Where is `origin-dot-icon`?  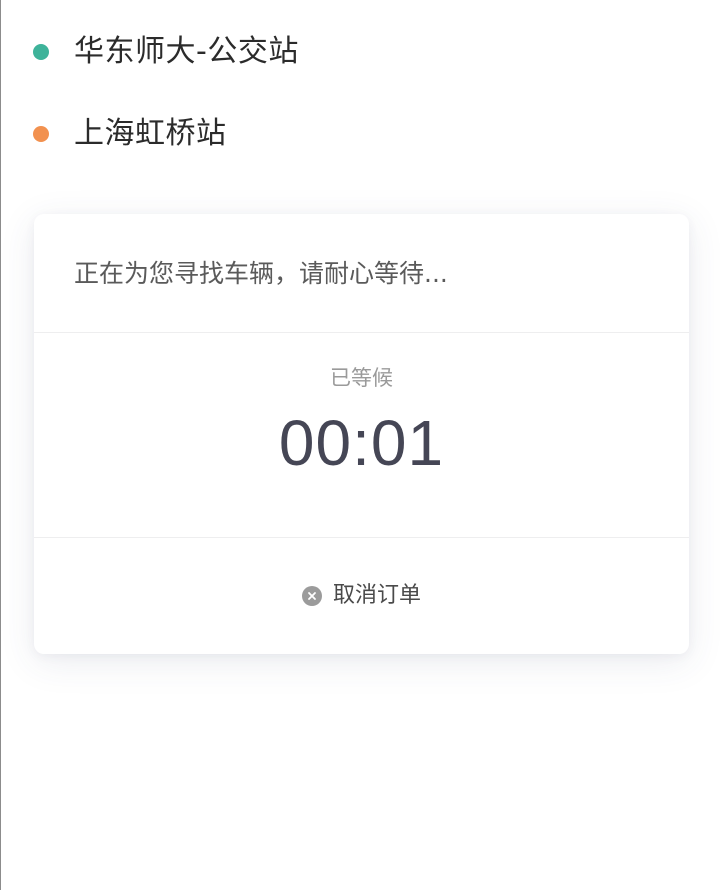 origin-dot-icon is located at coordinates (41, 52).